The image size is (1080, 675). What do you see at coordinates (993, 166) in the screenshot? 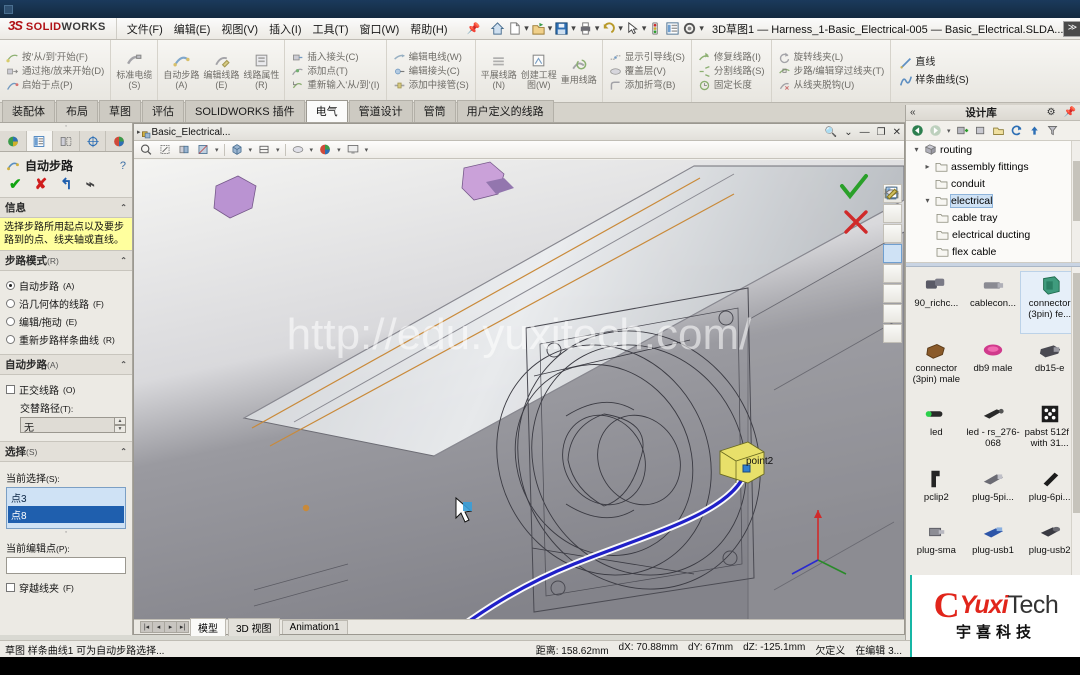
I see `tree-item-assembly-fittings: ▸ assembly fittings` at bounding box center [993, 166].